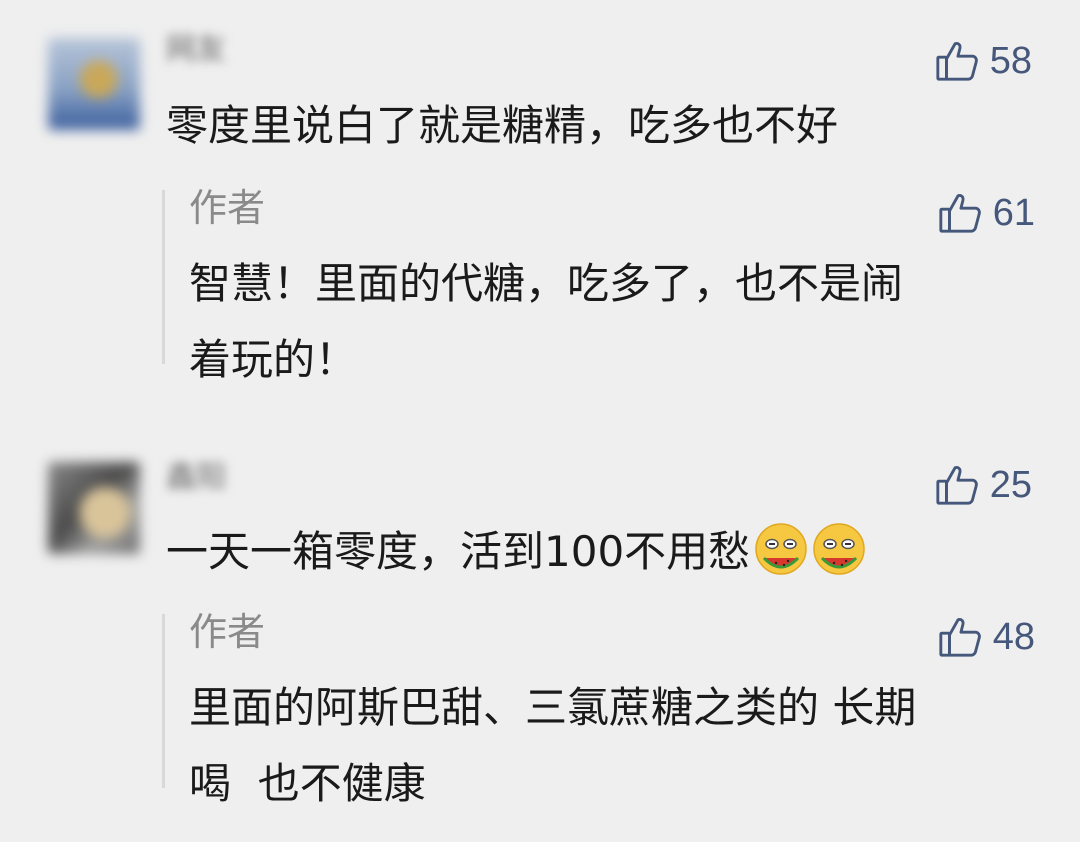 Image resolution: width=1080 pixels, height=842 pixels. What do you see at coordinates (196, 50) in the screenshot?
I see `username: 网友` at bounding box center [196, 50].